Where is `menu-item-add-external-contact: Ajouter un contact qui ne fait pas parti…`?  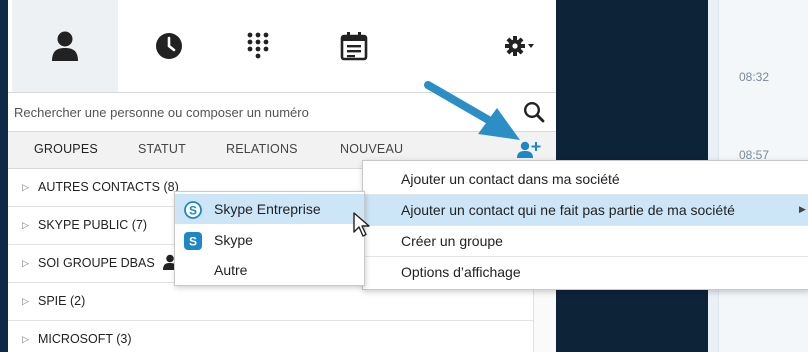
menu-item-add-external-contact: Ajouter un contact qui ne fait pas parti… is located at coordinates (585, 210).